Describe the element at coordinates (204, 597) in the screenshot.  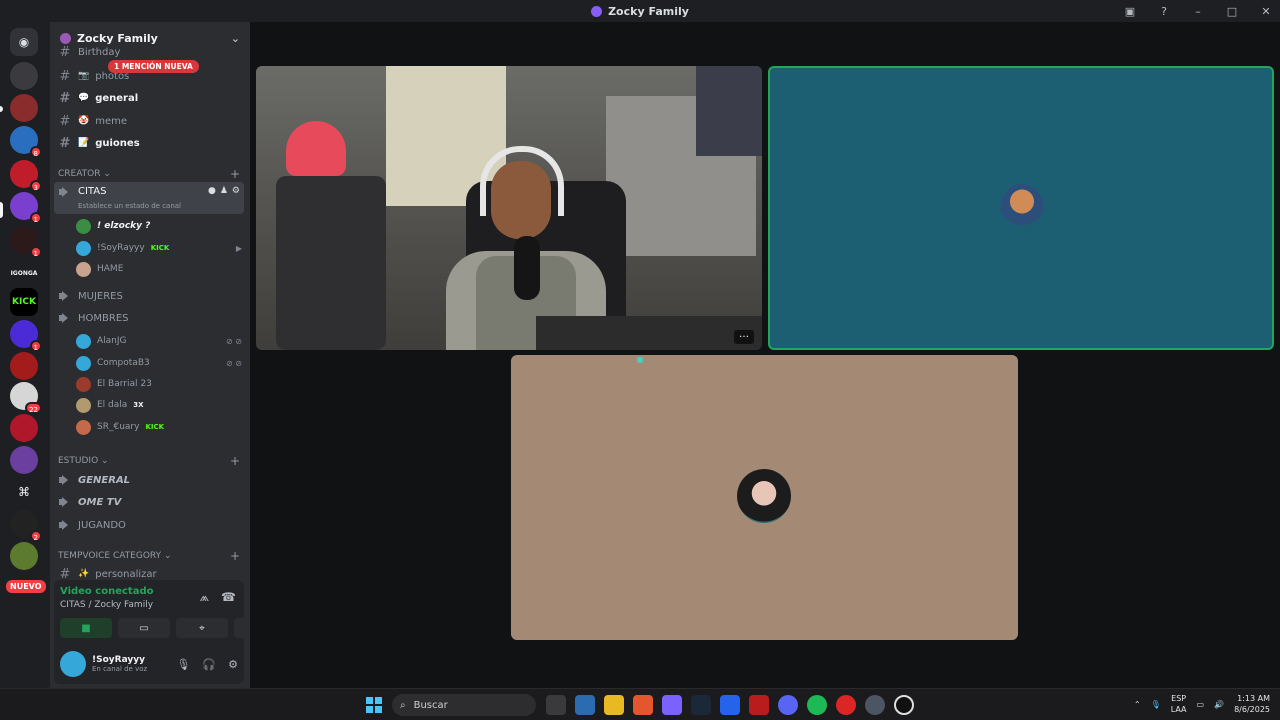
I see `noise-suppression-icon: ⩕` at that location.